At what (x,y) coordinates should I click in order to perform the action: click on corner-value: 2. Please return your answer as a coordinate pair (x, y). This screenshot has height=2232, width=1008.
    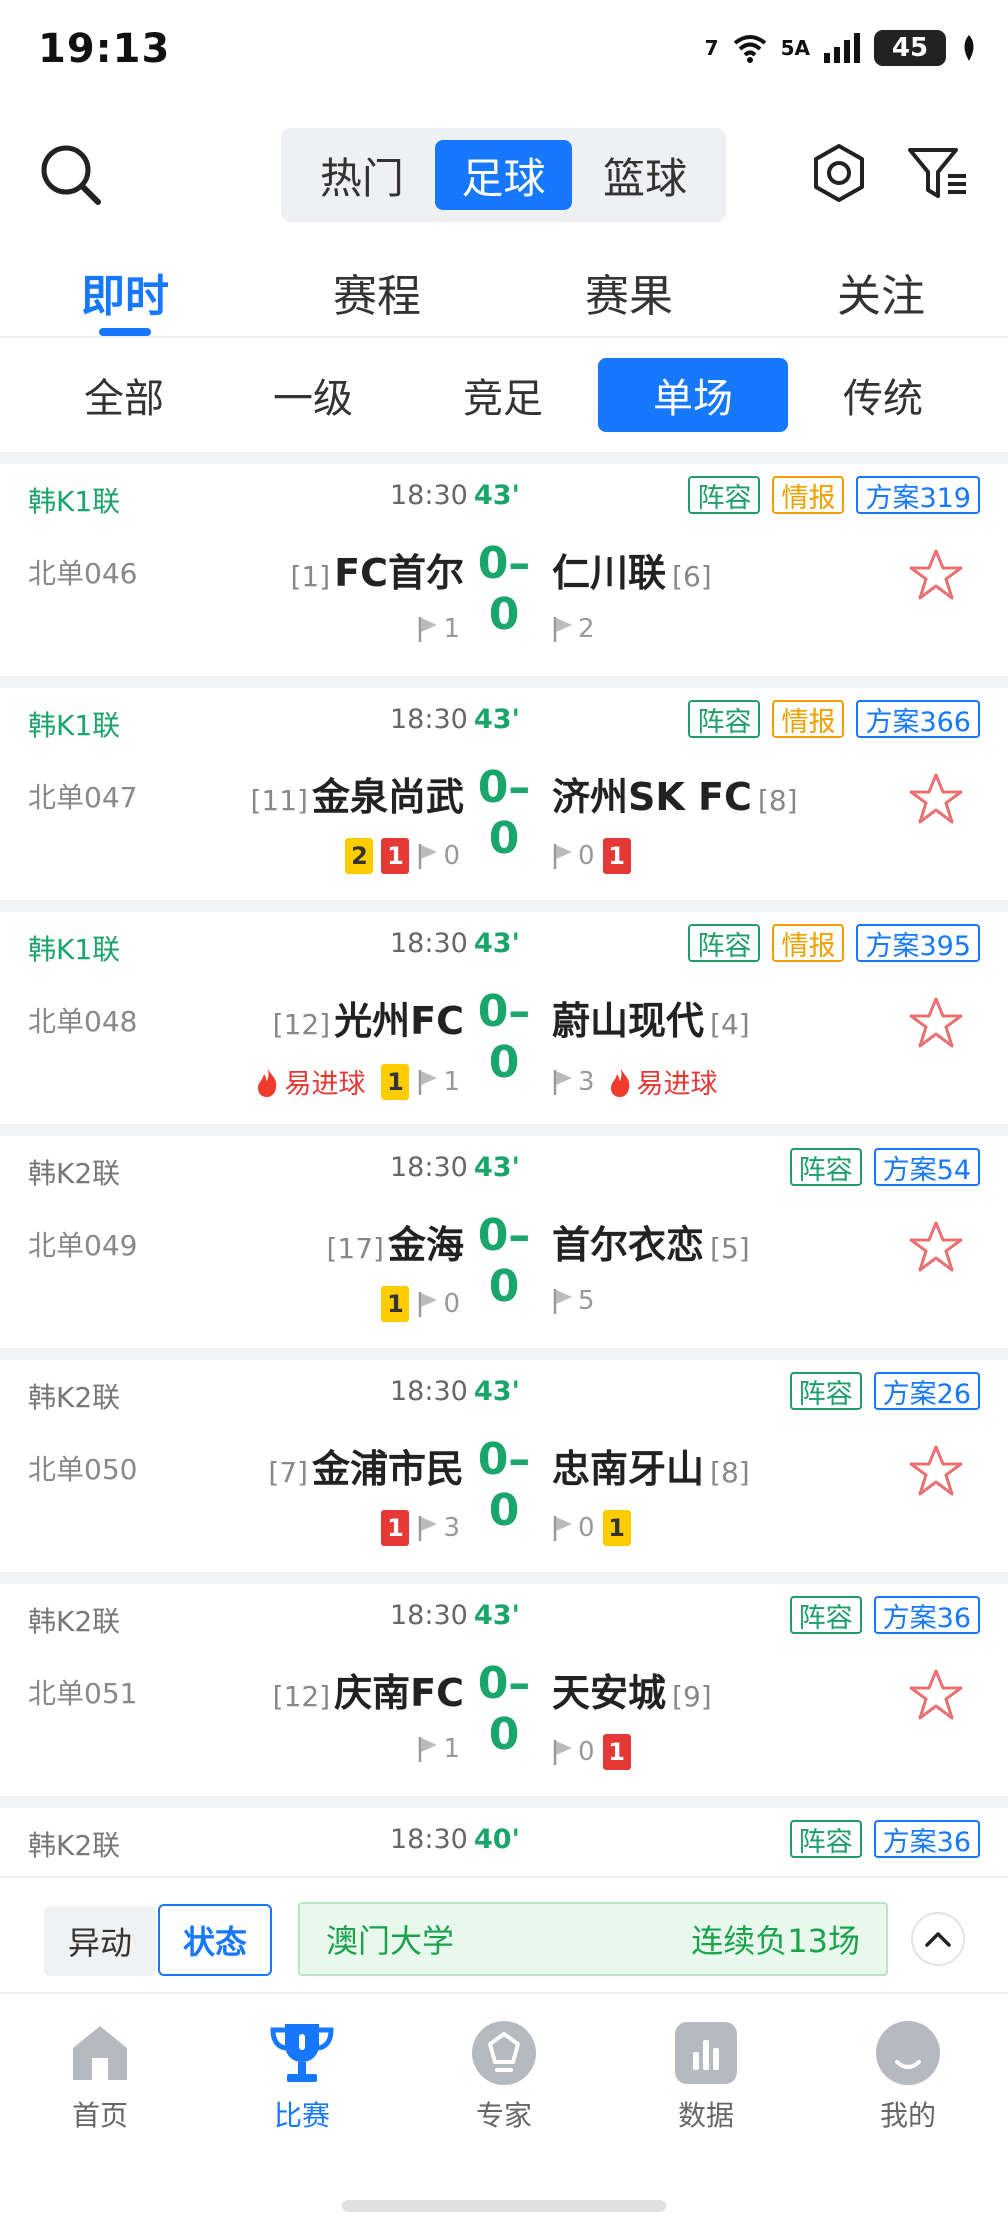
    Looking at the image, I should click on (586, 629).